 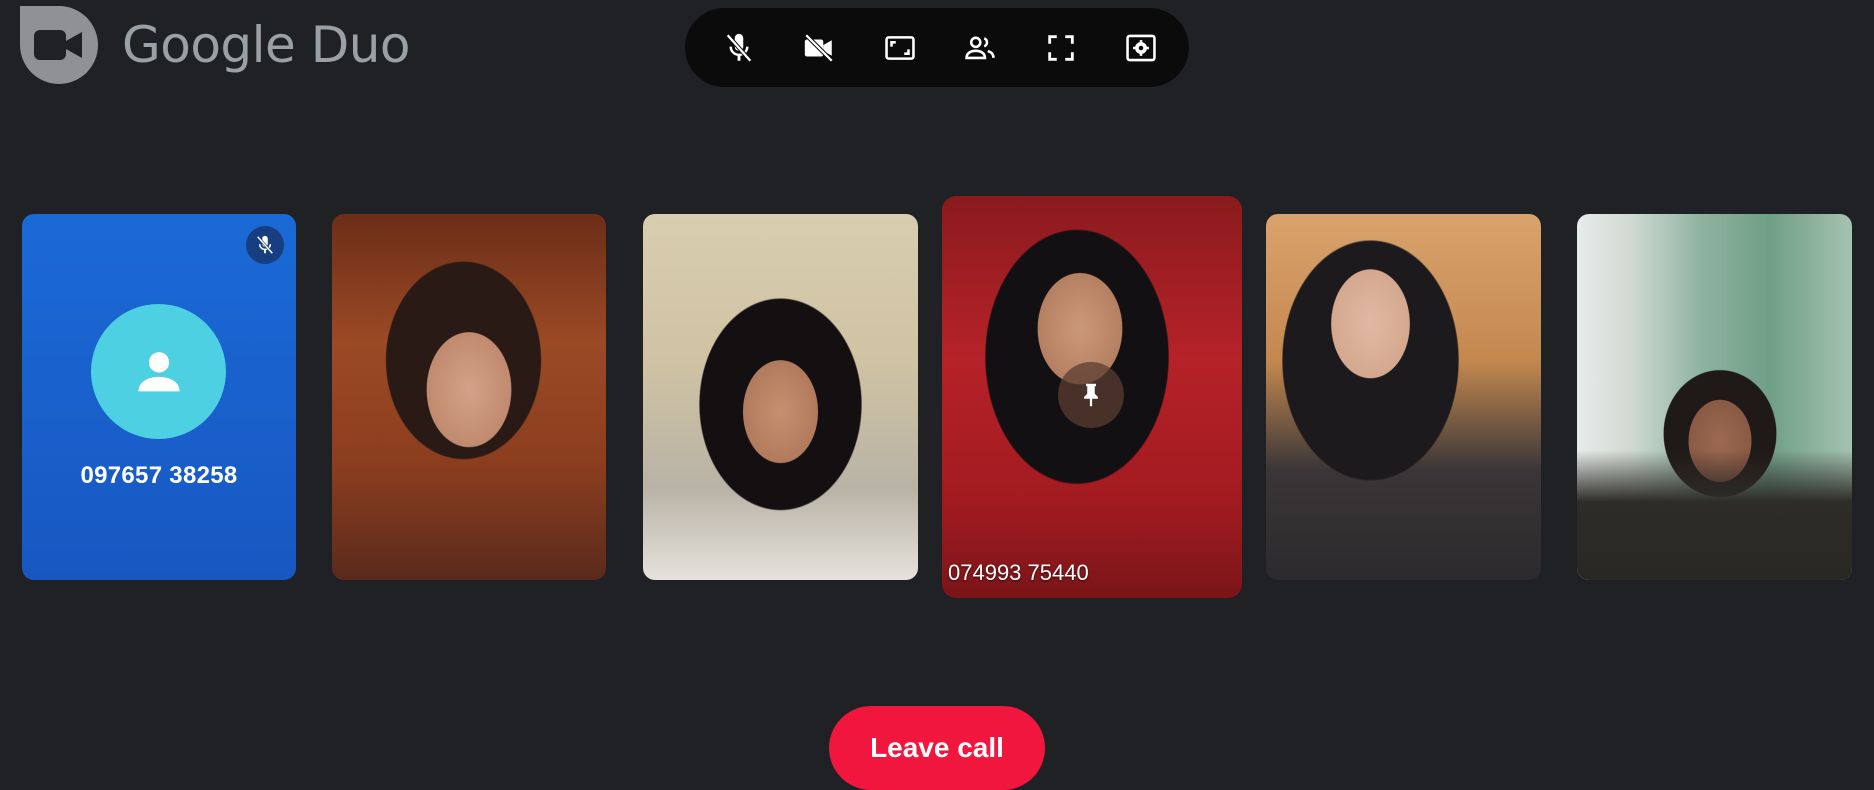 I want to click on duo-camera-icon, so click(x=59, y=45).